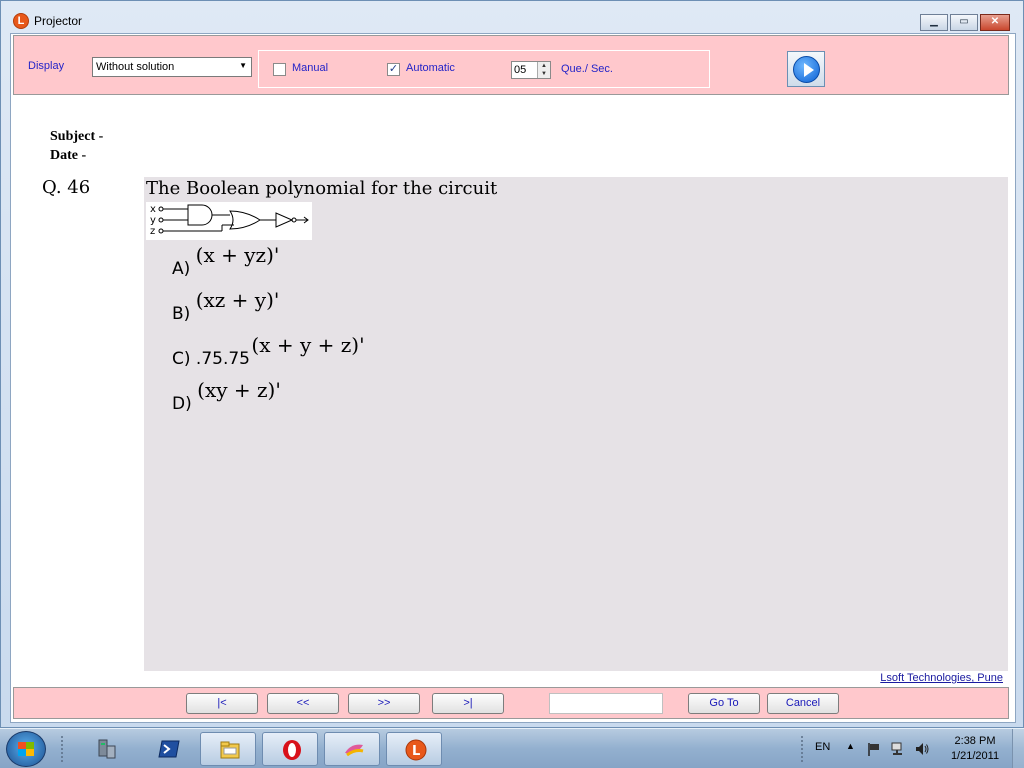 The height and width of the screenshot is (768, 1024). I want to click on show-desktop-button, so click(1018, 748).